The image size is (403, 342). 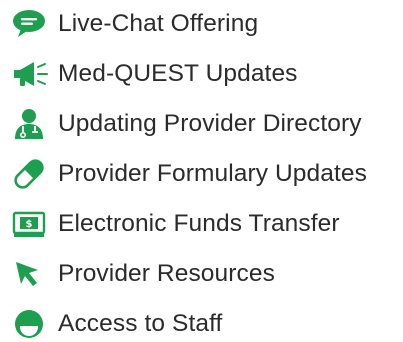 I want to click on menu-item-provider-resources: Provider Resources, so click(x=207, y=274).